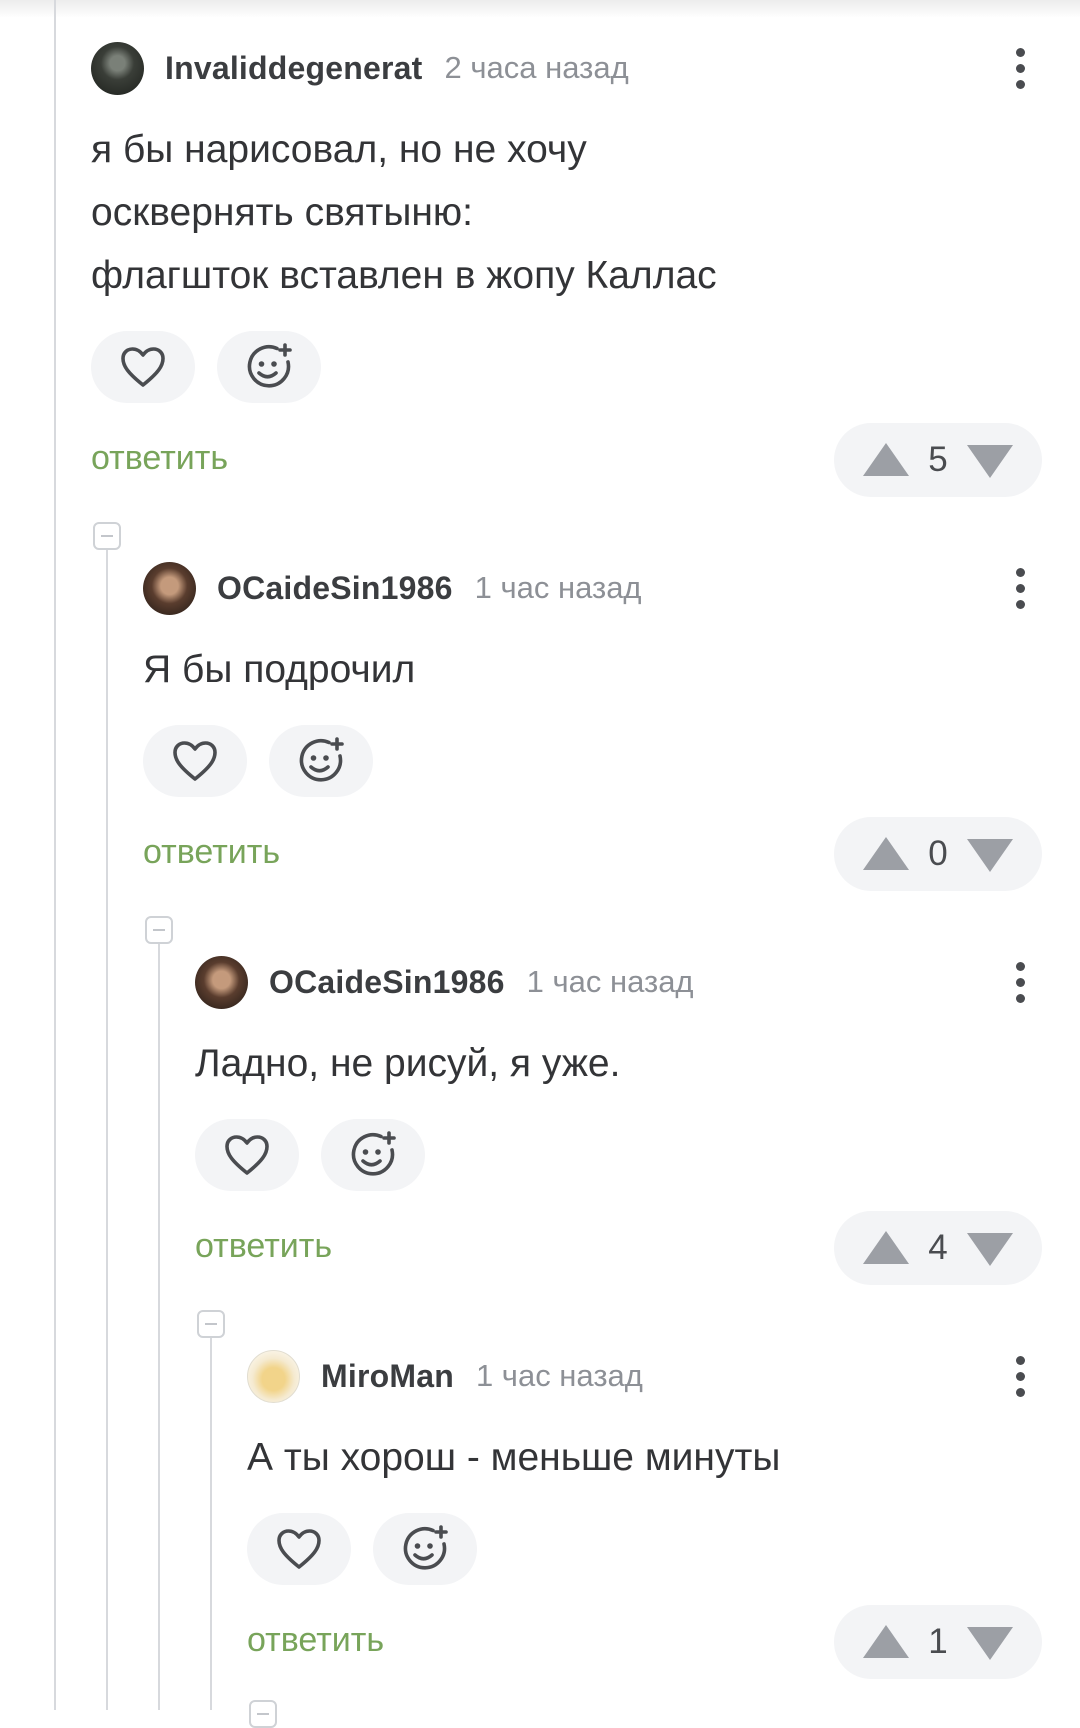 This screenshot has width=1080, height=1728. I want to click on vote-control: 4, so click(938, 1248).